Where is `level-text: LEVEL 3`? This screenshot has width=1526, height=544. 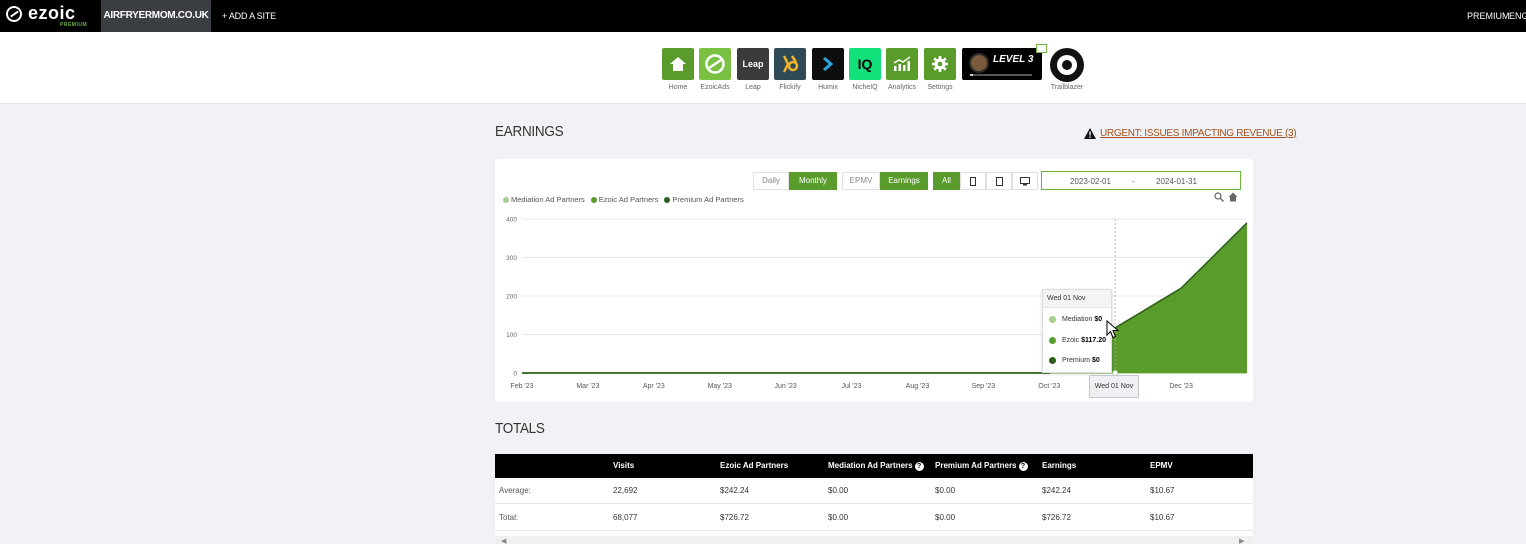
level-text: LEVEL 3 is located at coordinates (1013, 59).